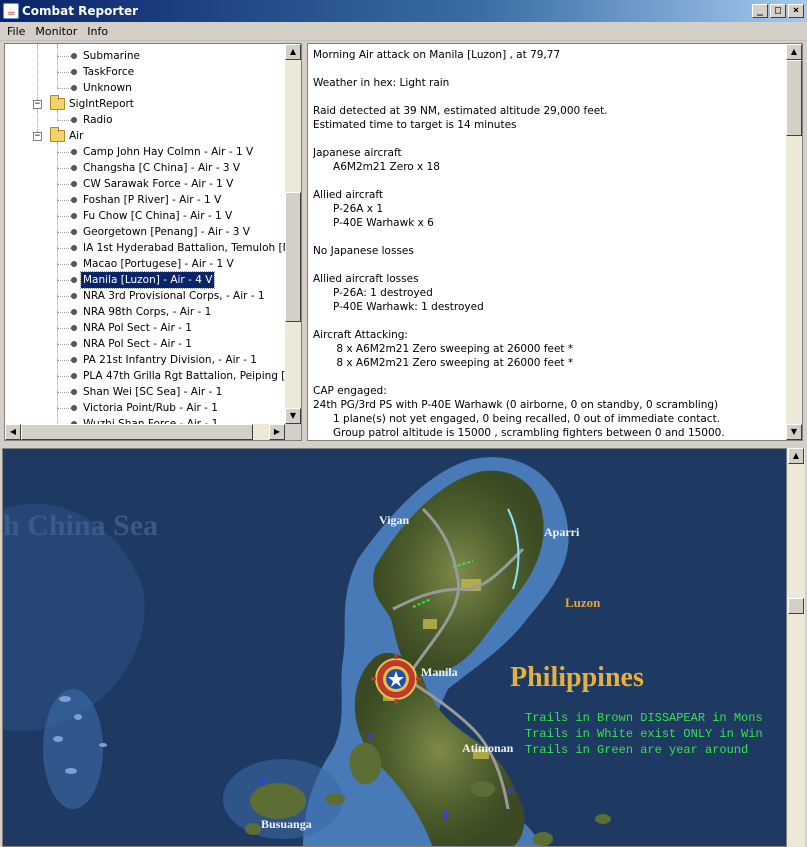  What do you see at coordinates (98, 120) in the screenshot?
I see `tree-item-label: Radio` at bounding box center [98, 120].